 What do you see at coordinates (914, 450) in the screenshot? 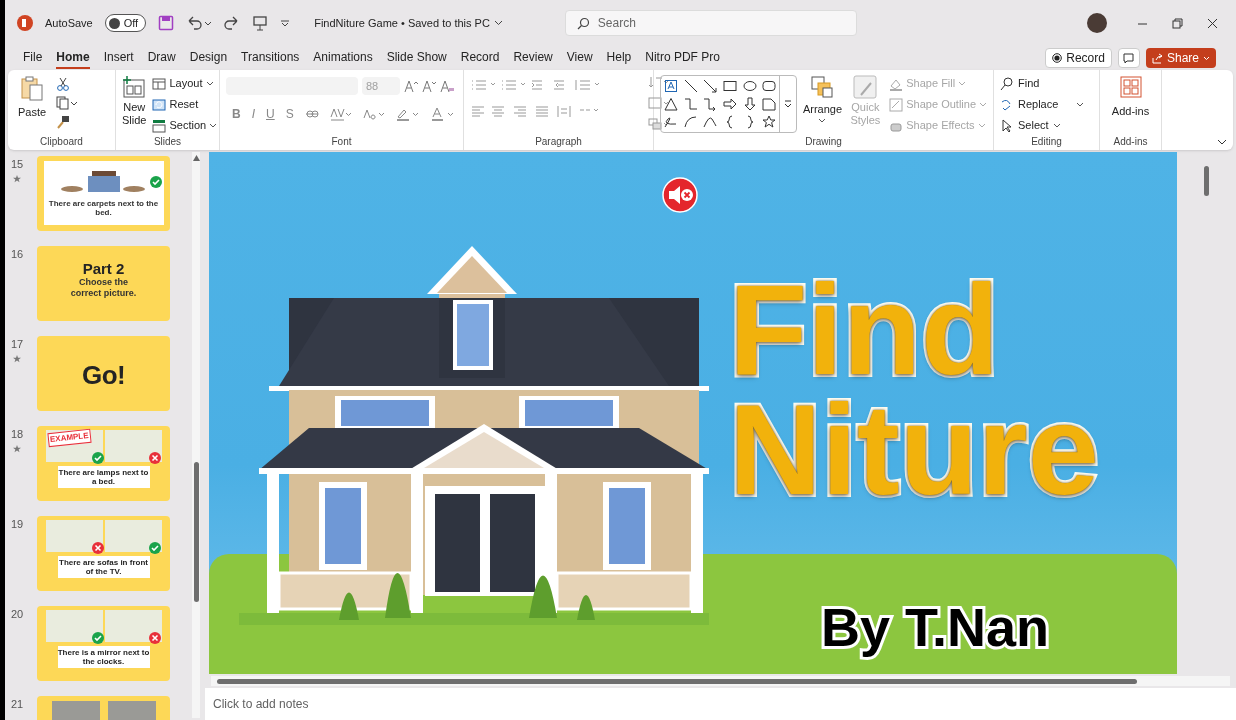
I see `slide-title: Niture` at bounding box center [914, 450].